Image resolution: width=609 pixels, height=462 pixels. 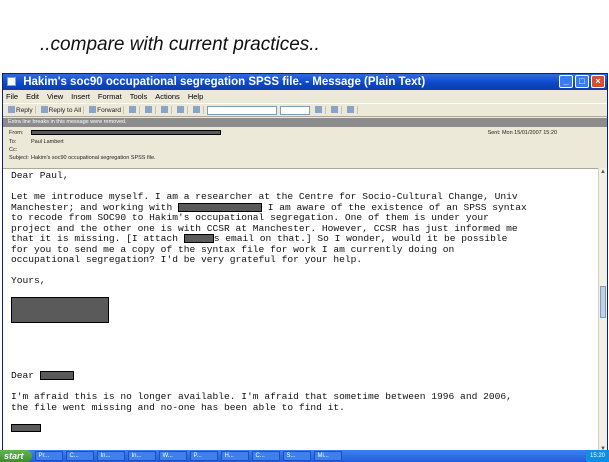 I want to click on flag-button, so click(x=149, y=110).